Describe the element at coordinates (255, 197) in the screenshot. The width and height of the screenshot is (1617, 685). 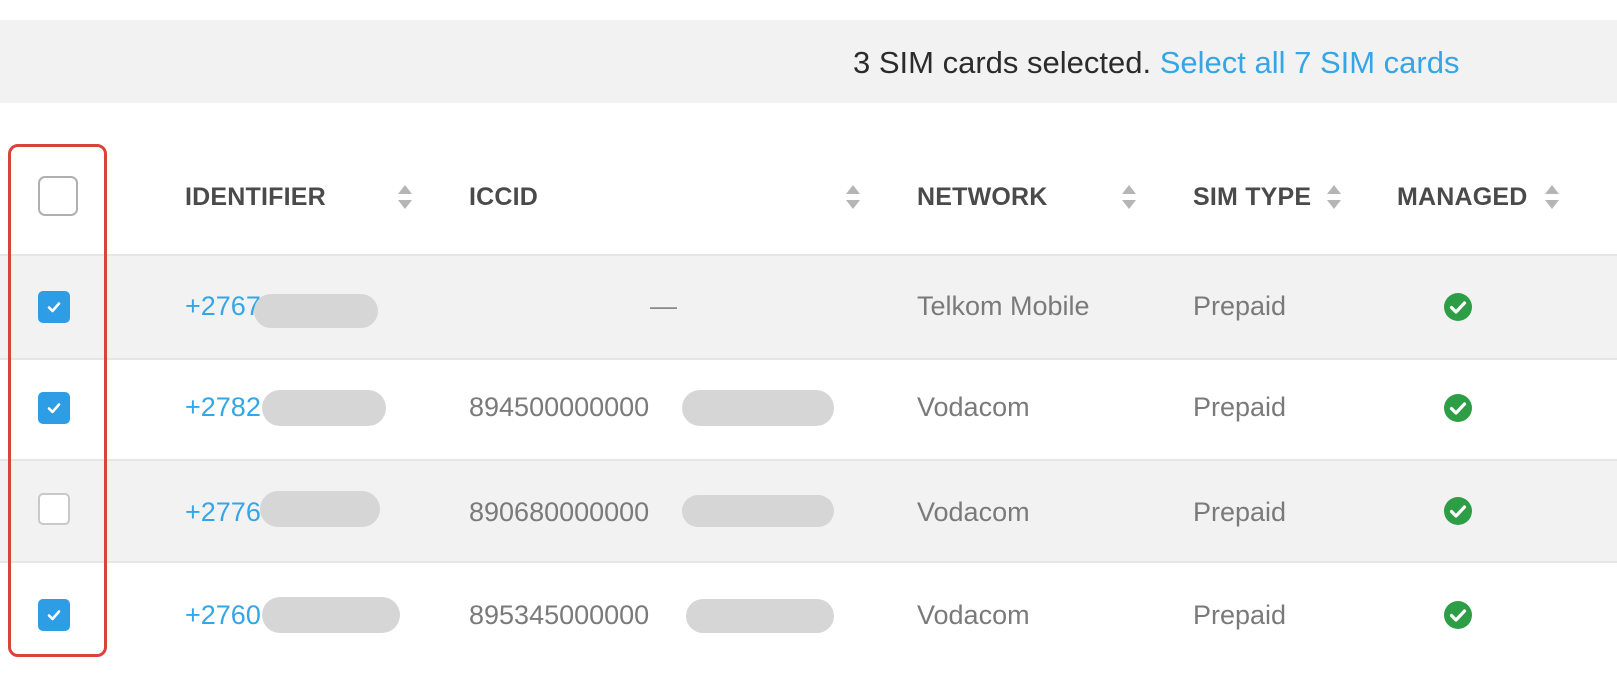
I see `column-header-identifier: IDENTIFIER` at that location.